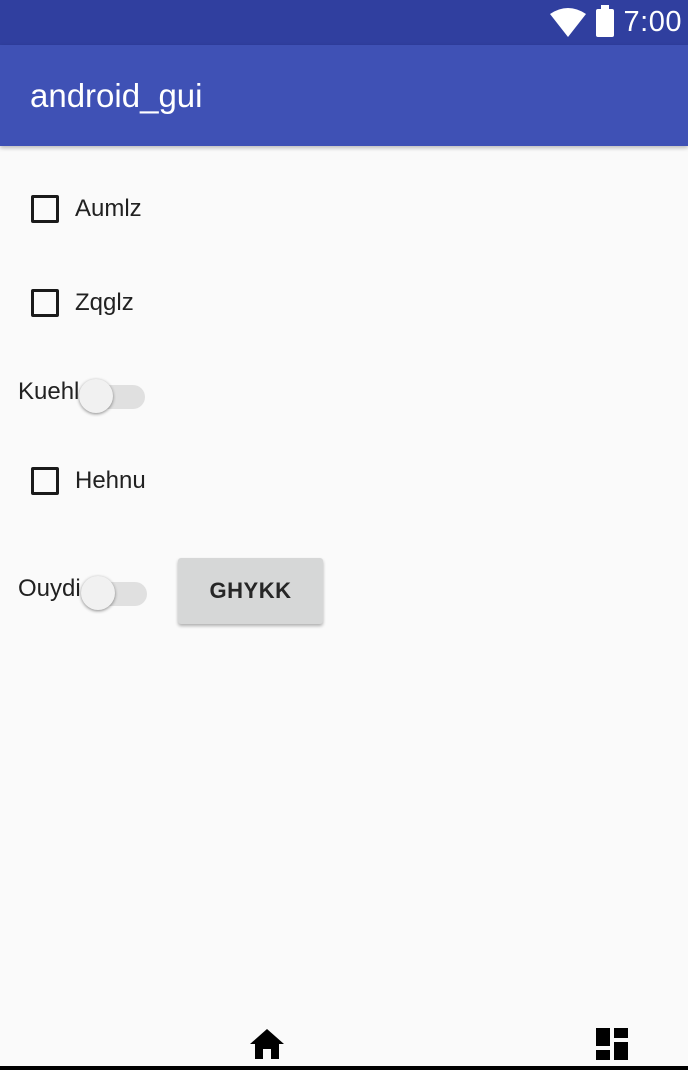 Image resolution: width=688 pixels, height=1070 pixels. I want to click on status-bar: 7:00, so click(344, 22).